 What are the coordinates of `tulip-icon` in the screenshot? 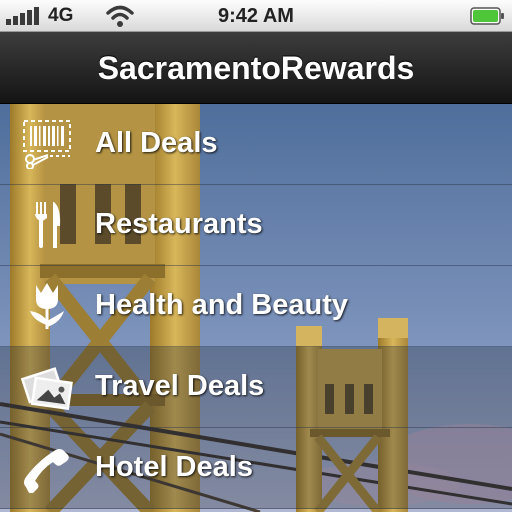 It's located at (47, 306).